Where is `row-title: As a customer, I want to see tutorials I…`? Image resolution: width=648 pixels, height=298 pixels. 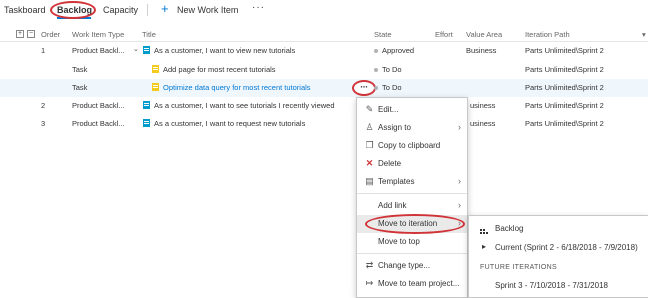 row-title: As a customer, I want to see tutorials I… is located at coordinates (244, 105).